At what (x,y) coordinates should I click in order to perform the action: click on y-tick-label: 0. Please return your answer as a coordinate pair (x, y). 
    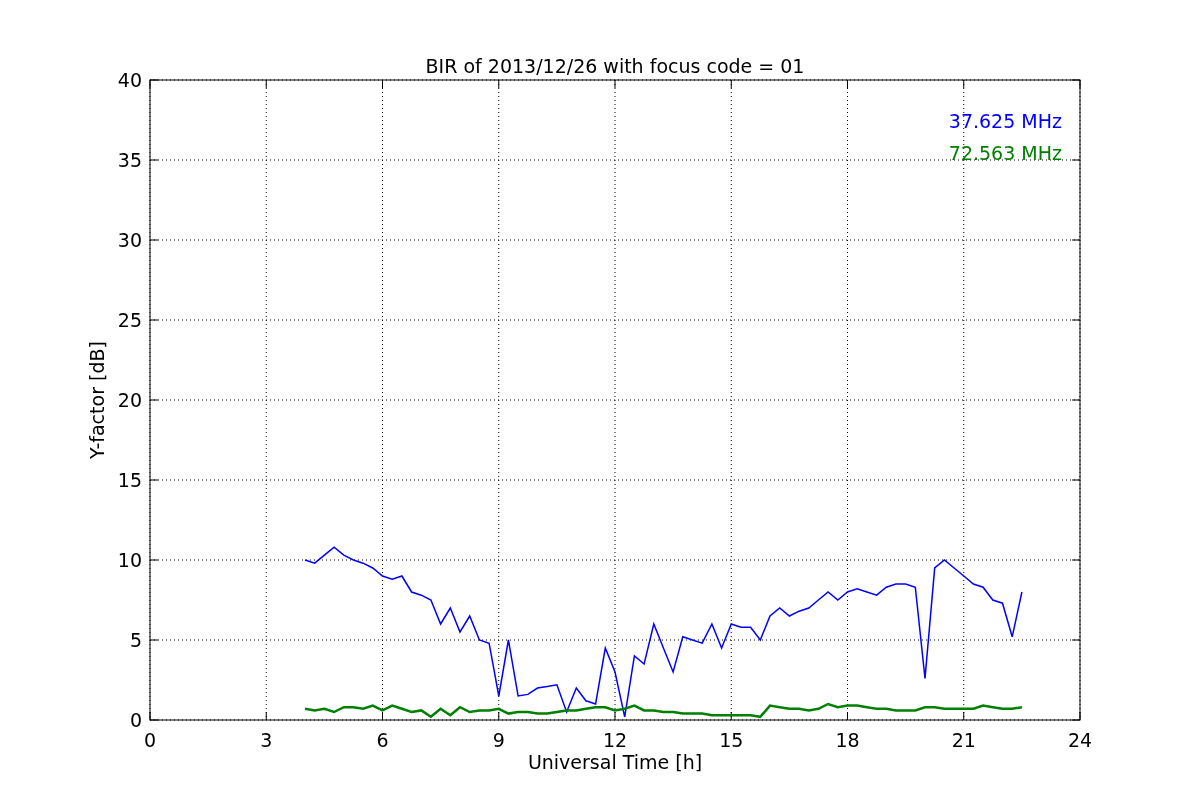
    Looking at the image, I should click on (135, 720).